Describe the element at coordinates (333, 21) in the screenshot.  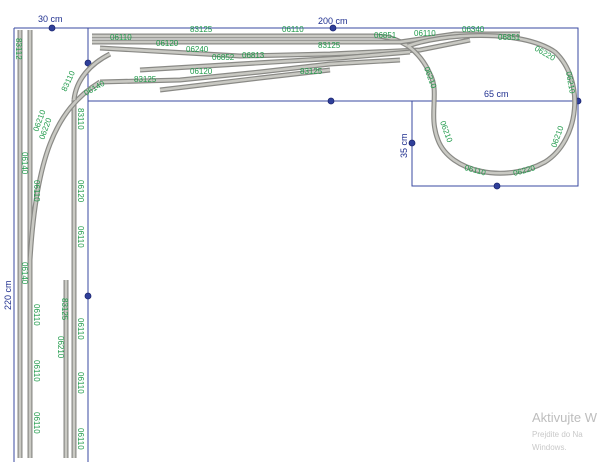
I see `dim-total-width: 200 cm` at that location.